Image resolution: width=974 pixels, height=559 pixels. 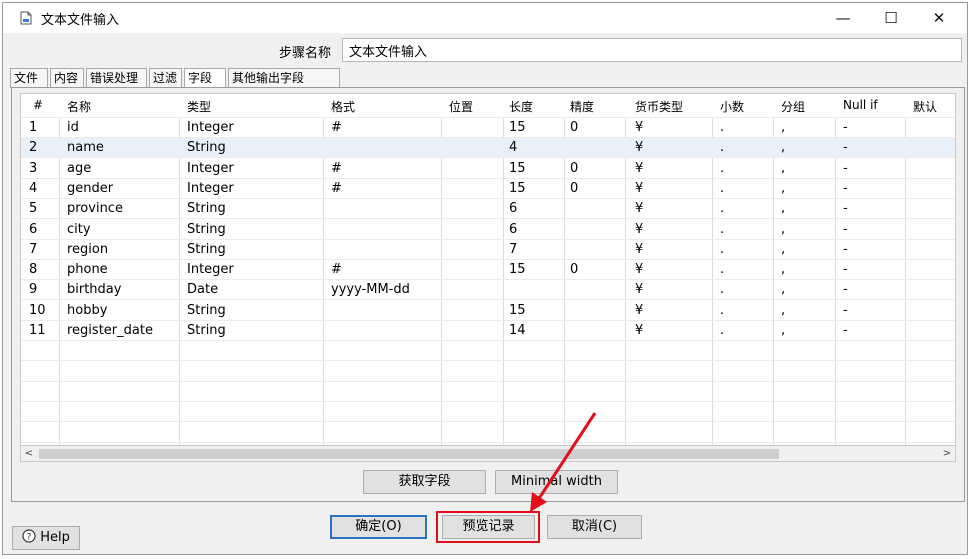 I want to click on table-cell: region, so click(x=87, y=249).